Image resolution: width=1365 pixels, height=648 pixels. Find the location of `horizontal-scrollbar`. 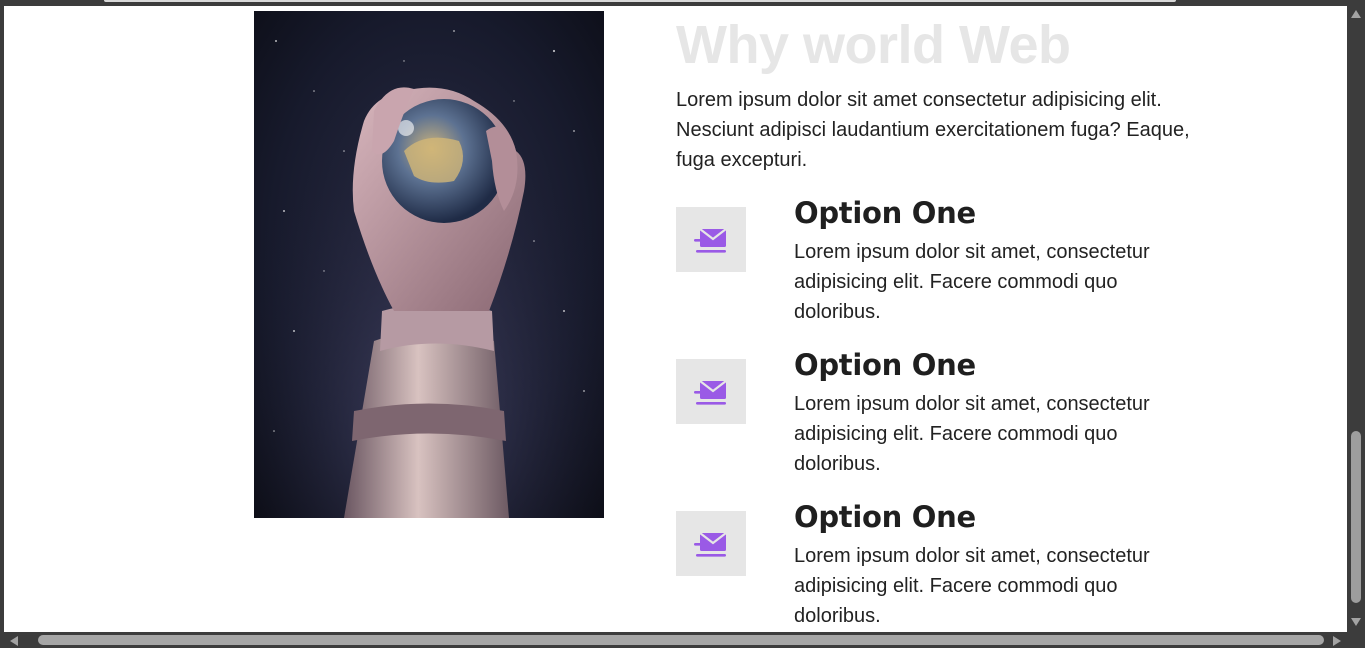

horizontal-scrollbar is located at coordinates (673, 640).